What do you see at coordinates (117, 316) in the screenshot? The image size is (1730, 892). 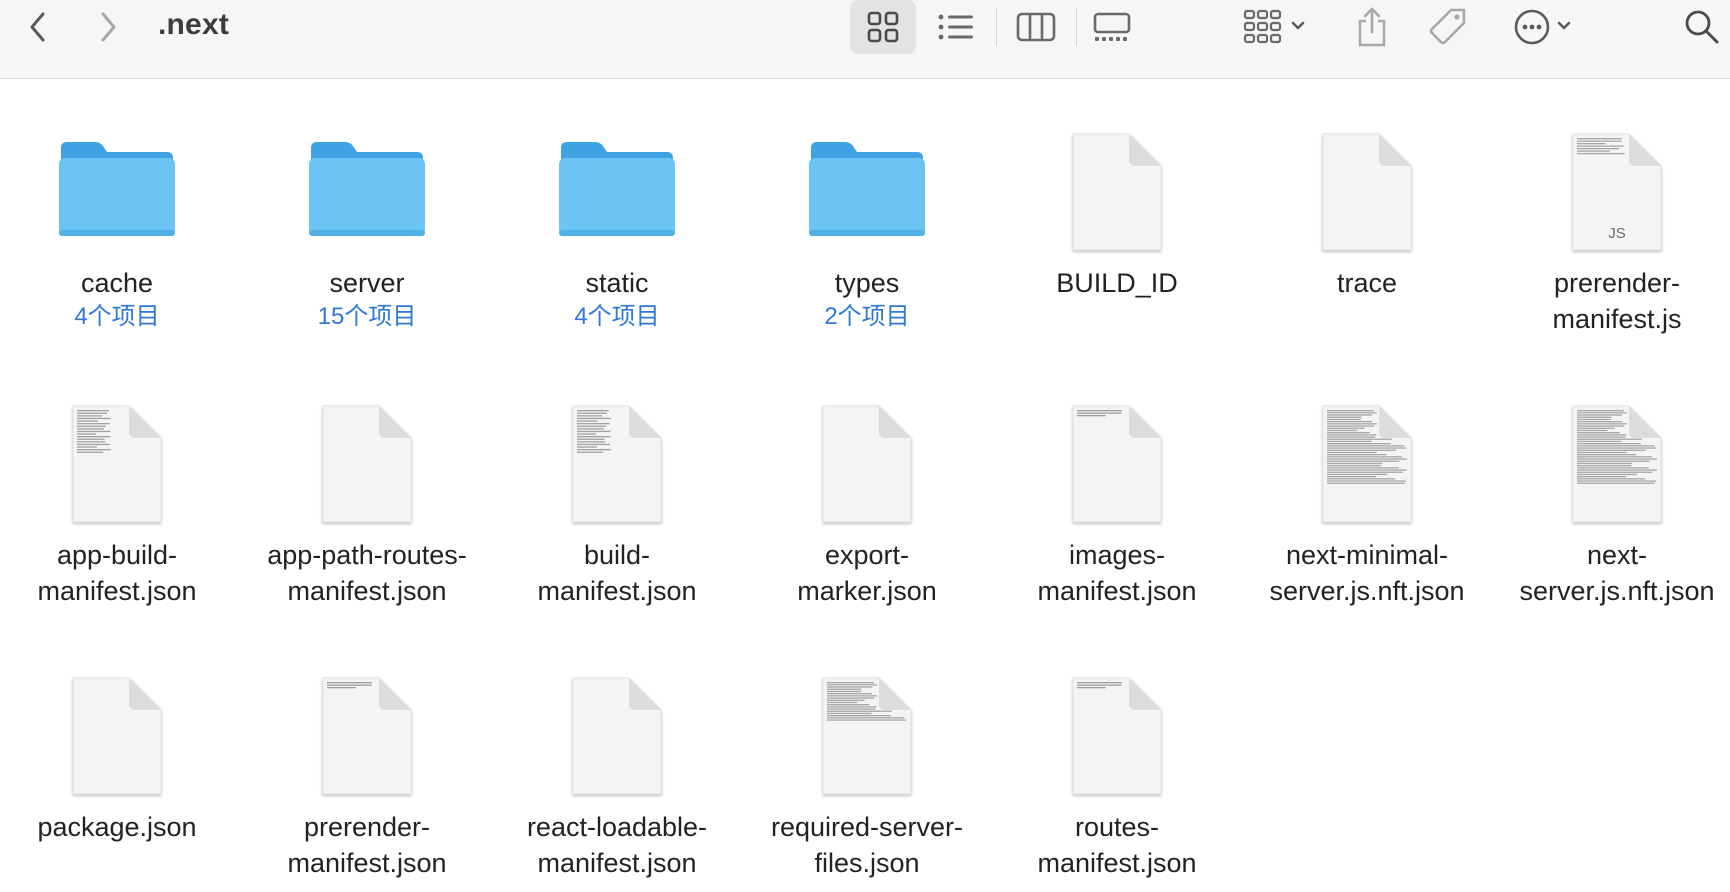 I see `item-count: 4个项目` at bounding box center [117, 316].